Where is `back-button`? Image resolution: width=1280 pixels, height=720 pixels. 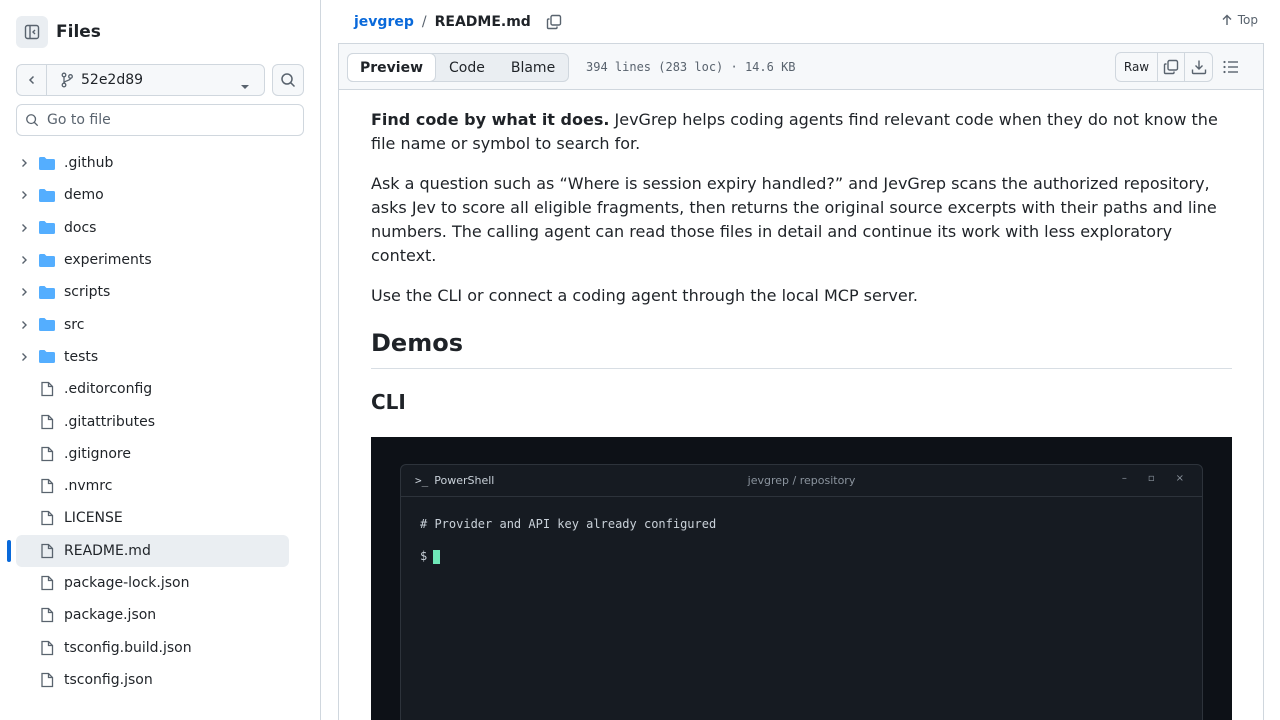 back-button is located at coordinates (32, 80).